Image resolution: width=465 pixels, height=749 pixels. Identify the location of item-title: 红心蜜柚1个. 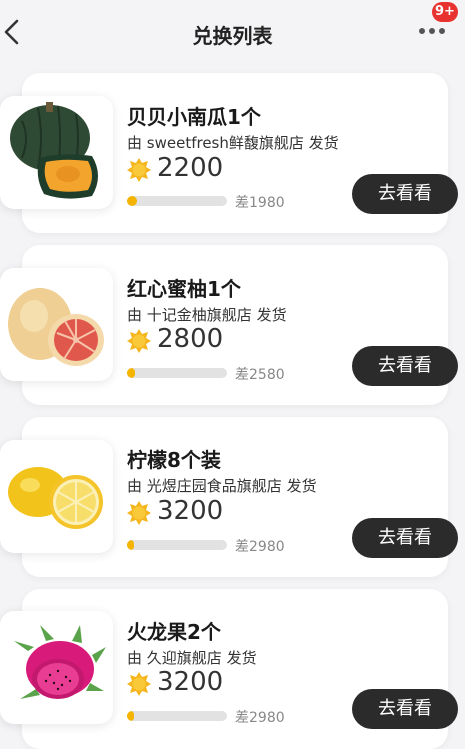
(184, 289).